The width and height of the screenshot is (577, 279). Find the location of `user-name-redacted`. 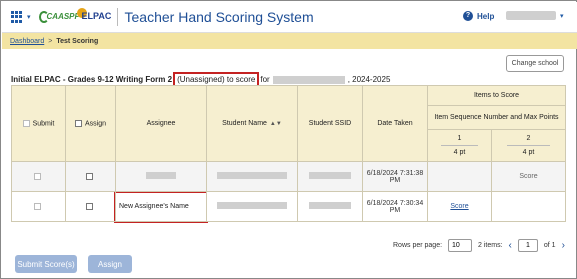

user-name-redacted is located at coordinates (531, 15).